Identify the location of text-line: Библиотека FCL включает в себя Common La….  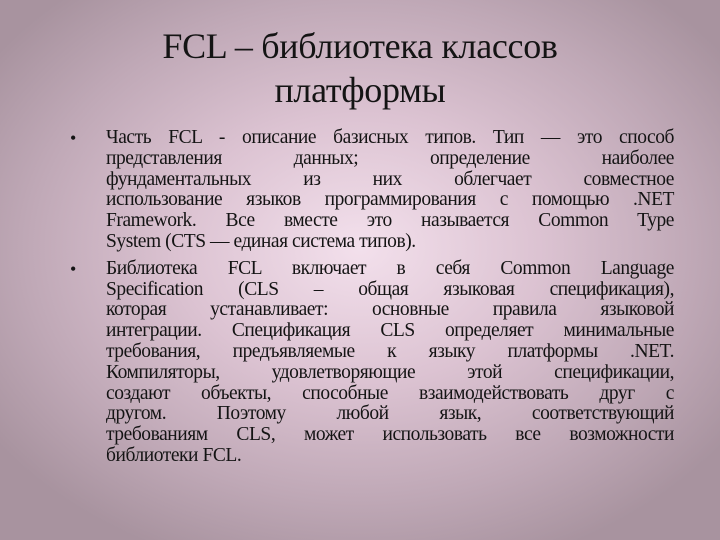
(390, 268).